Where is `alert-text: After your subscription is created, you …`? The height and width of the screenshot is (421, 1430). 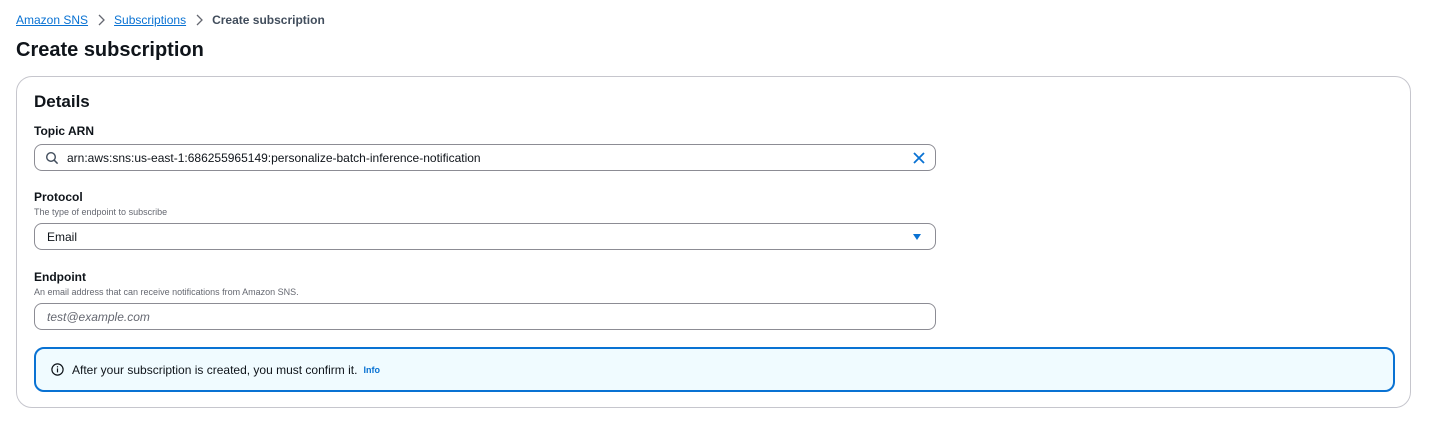 alert-text: After your subscription is created, you … is located at coordinates (215, 369).